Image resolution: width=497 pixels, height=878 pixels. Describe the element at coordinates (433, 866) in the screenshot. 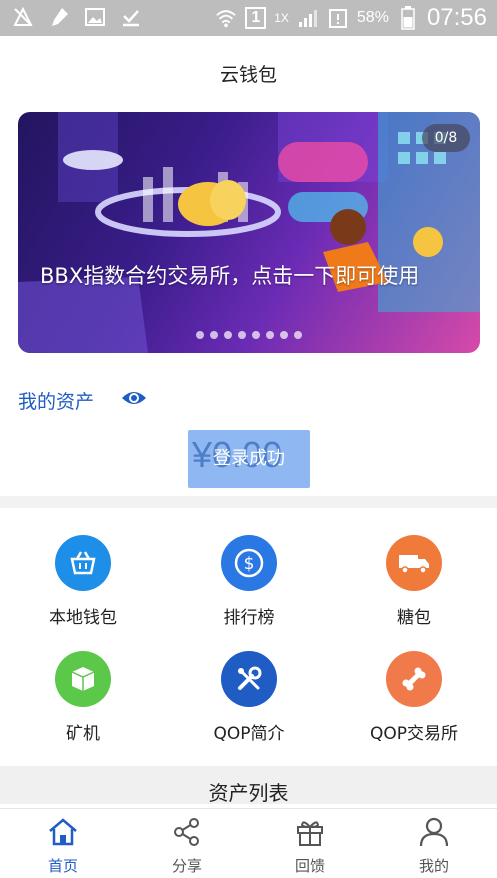

I see `tab-label: 我的` at that location.